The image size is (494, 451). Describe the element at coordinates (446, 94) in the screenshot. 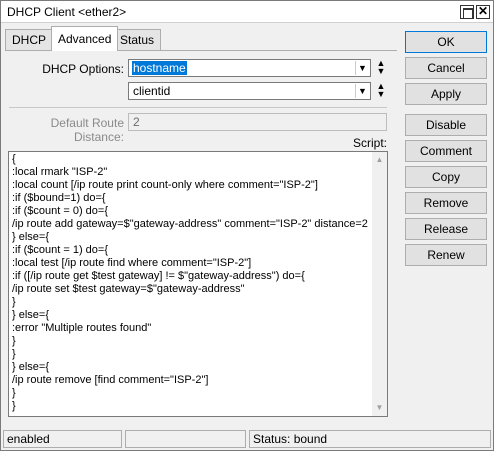

I see `apply-button: Apply` at that location.